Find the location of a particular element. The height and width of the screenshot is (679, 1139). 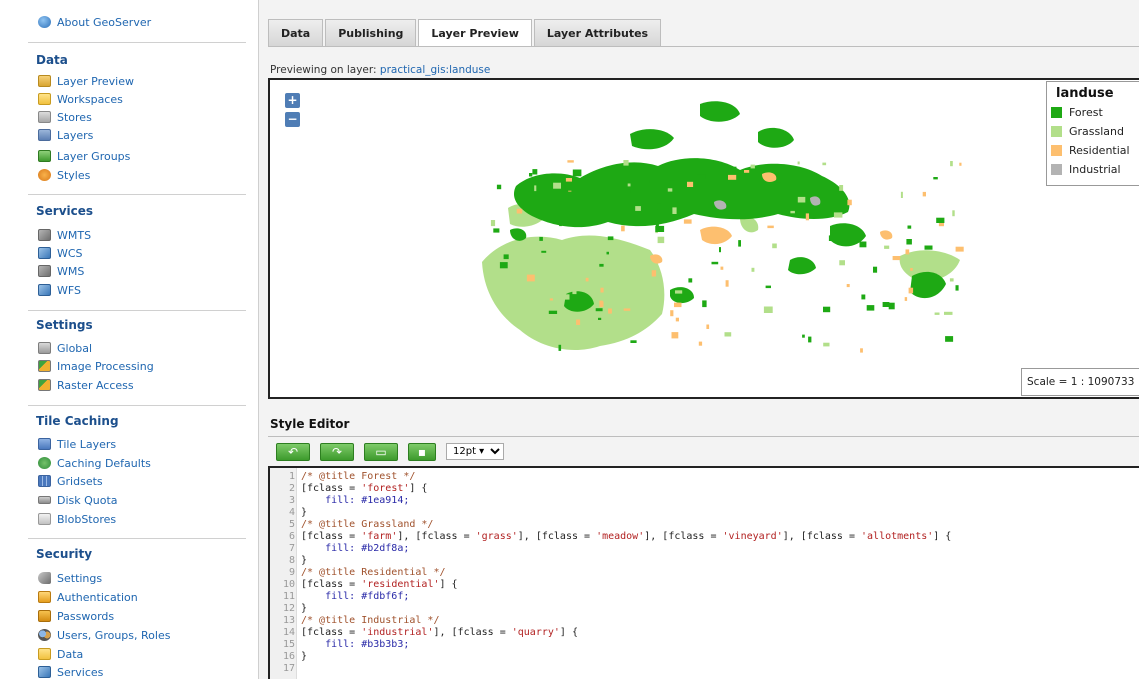

sidebar-item-workspaces: Workspaces is located at coordinates (80, 99).